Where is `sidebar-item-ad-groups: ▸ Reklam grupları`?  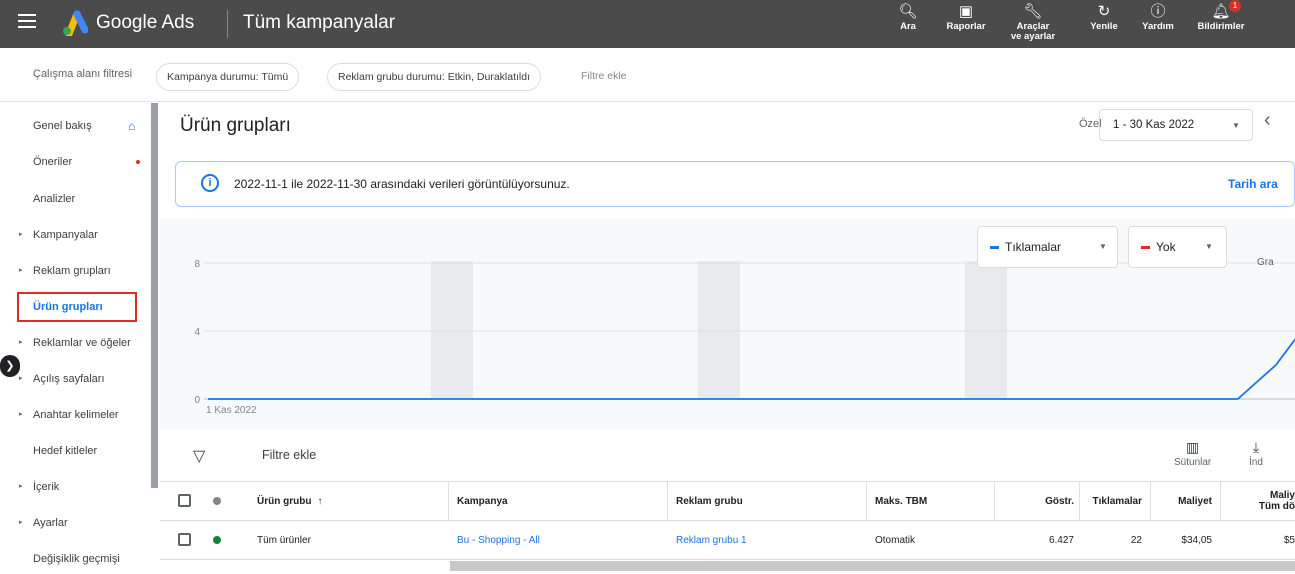
sidebar-item-ad-groups: ▸ Reklam grupları is located at coordinates (83, 271).